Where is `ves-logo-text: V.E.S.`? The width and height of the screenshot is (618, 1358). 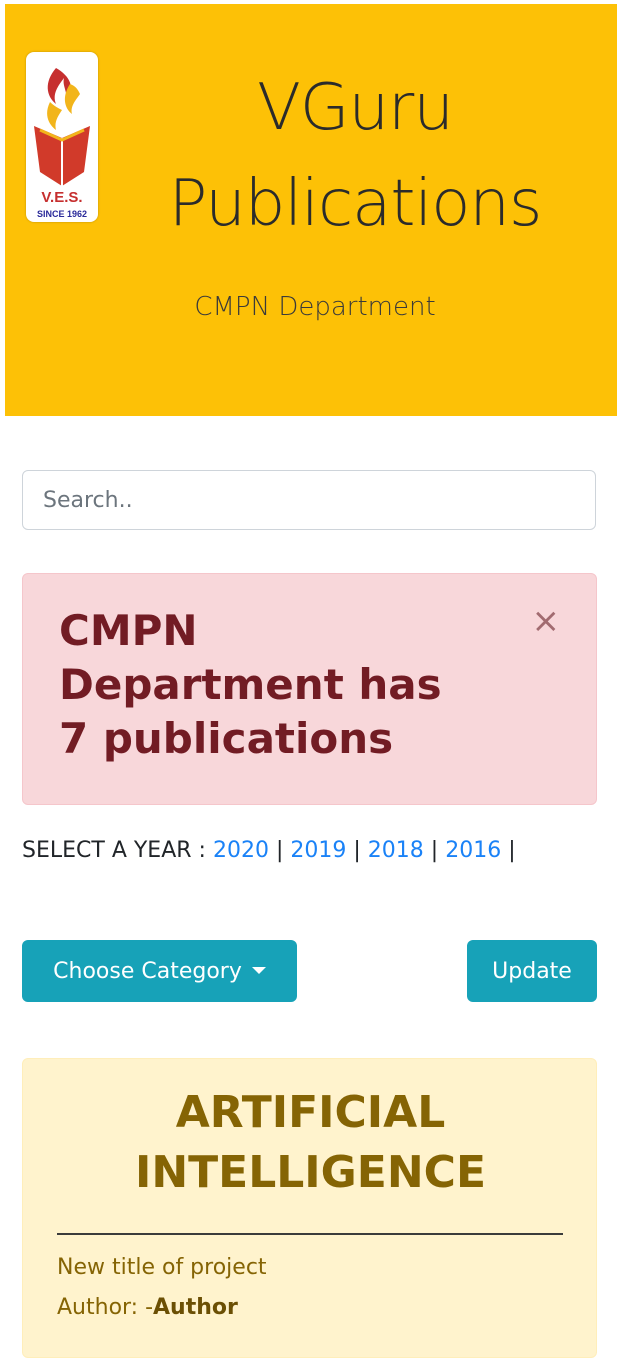 ves-logo-text: V.E.S. is located at coordinates (61, 197).